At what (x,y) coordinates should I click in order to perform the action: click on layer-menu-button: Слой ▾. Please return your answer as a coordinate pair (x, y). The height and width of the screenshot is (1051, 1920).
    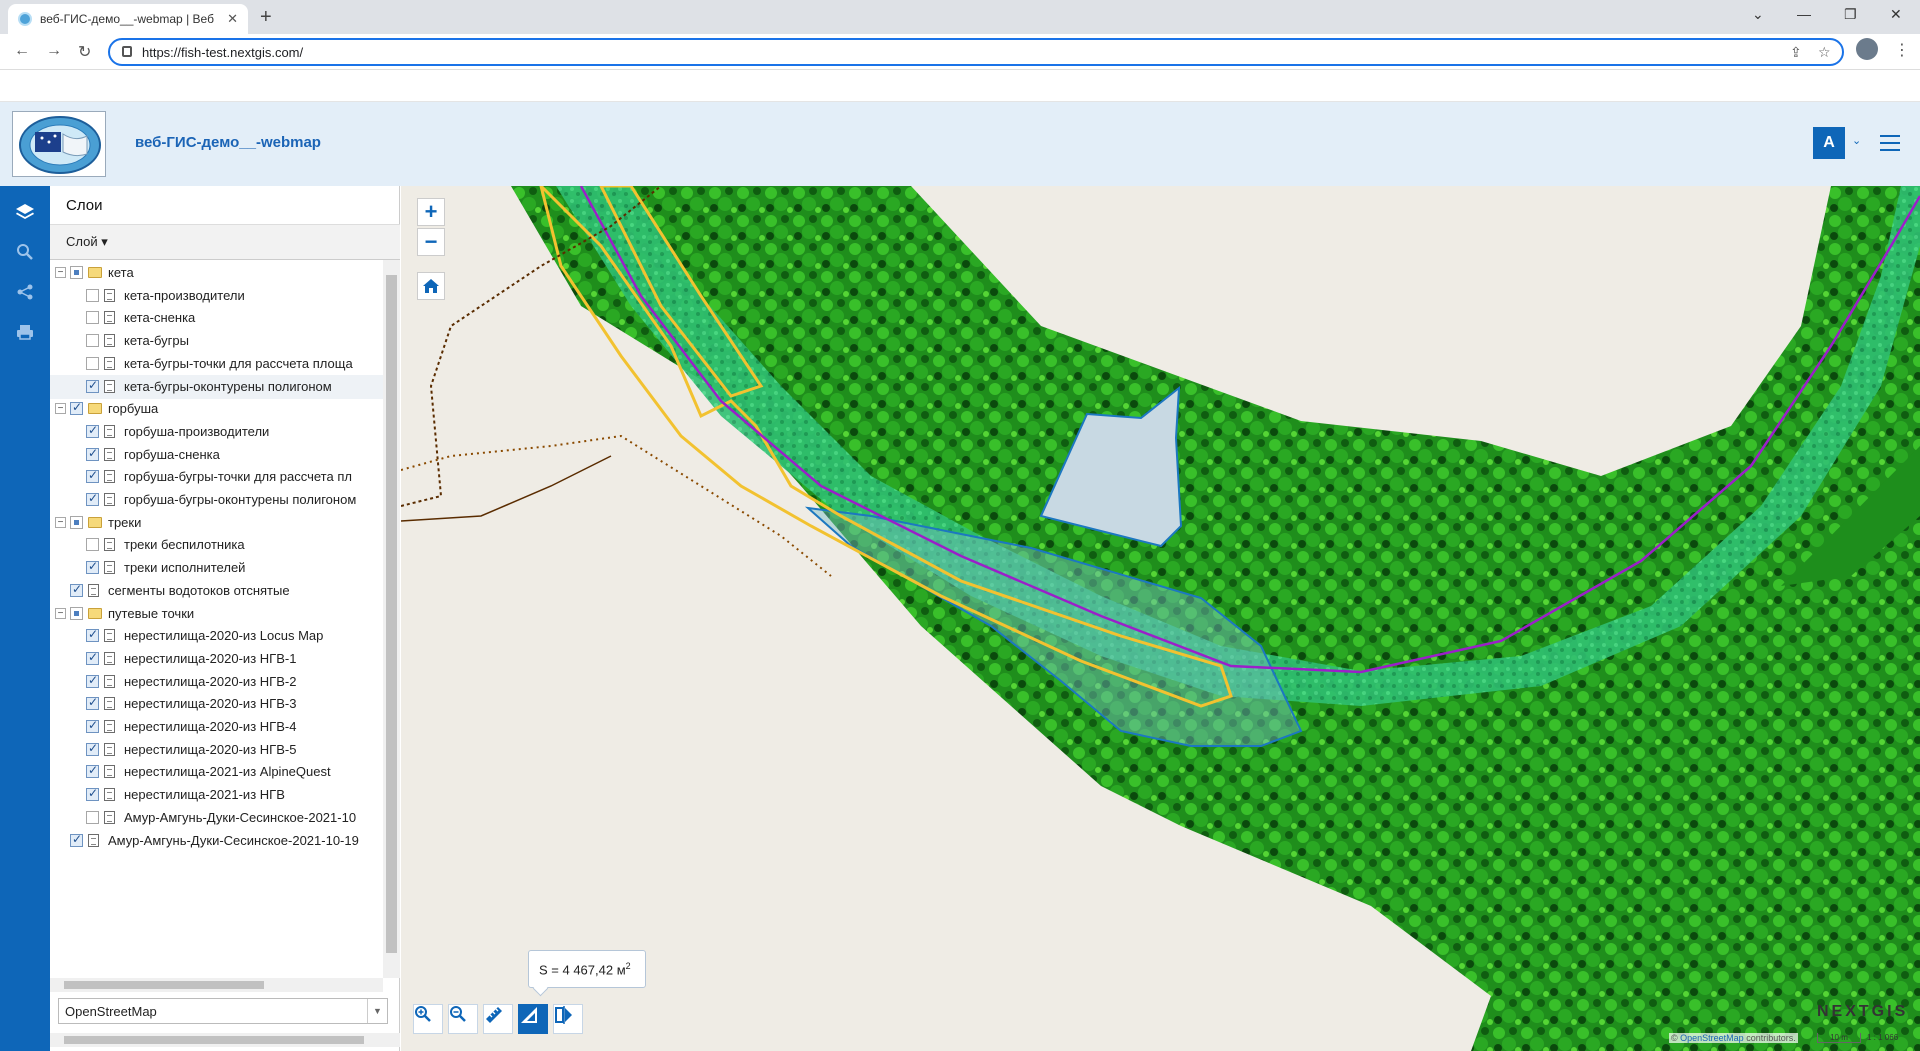
    Looking at the image, I should click on (87, 242).